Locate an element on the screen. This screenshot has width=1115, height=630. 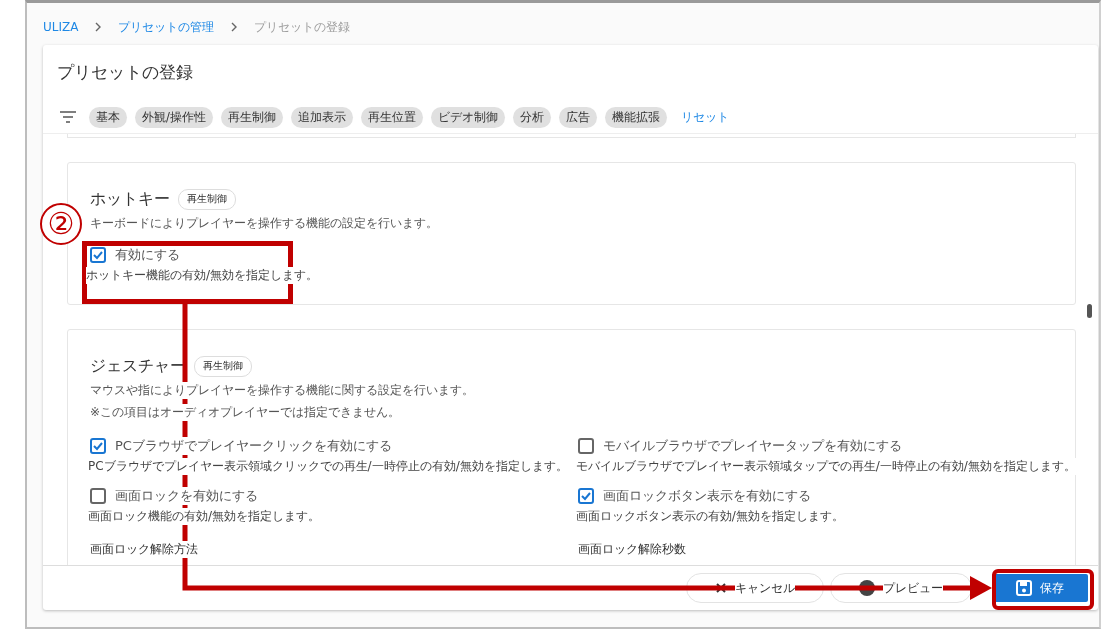
filter-icon is located at coordinates (68, 117).